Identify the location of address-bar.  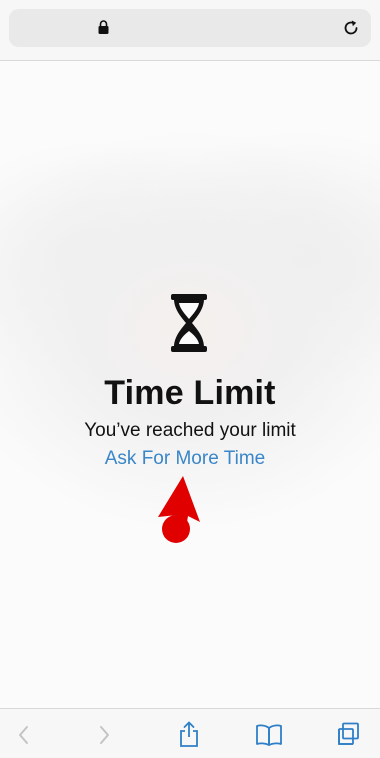
(190, 28).